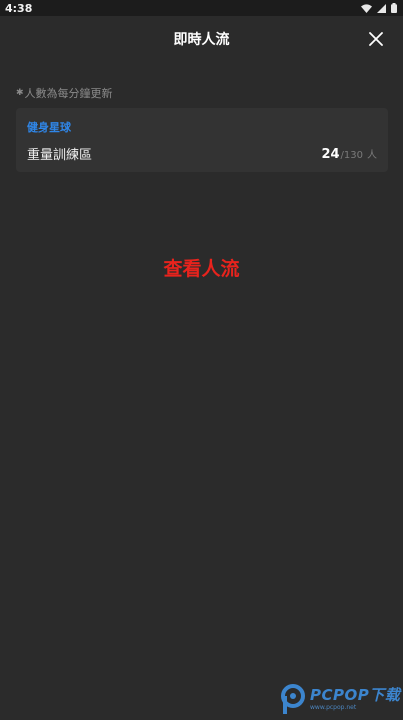 Image resolution: width=403 pixels, height=720 pixels. What do you see at coordinates (355, 694) in the screenshot?
I see `watermark-main: PCPOP下载` at bounding box center [355, 694].